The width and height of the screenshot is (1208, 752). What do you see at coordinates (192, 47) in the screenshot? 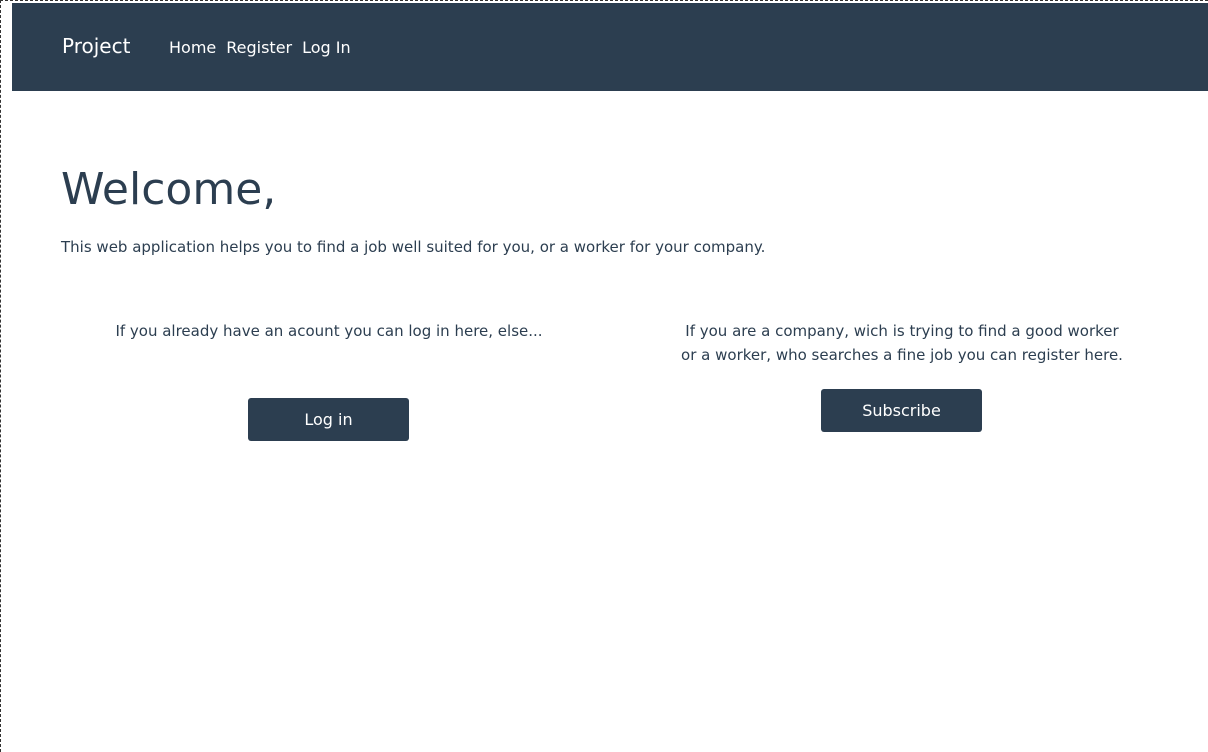
I see `nav-link-home: Home` at bounding box center [192, 47].